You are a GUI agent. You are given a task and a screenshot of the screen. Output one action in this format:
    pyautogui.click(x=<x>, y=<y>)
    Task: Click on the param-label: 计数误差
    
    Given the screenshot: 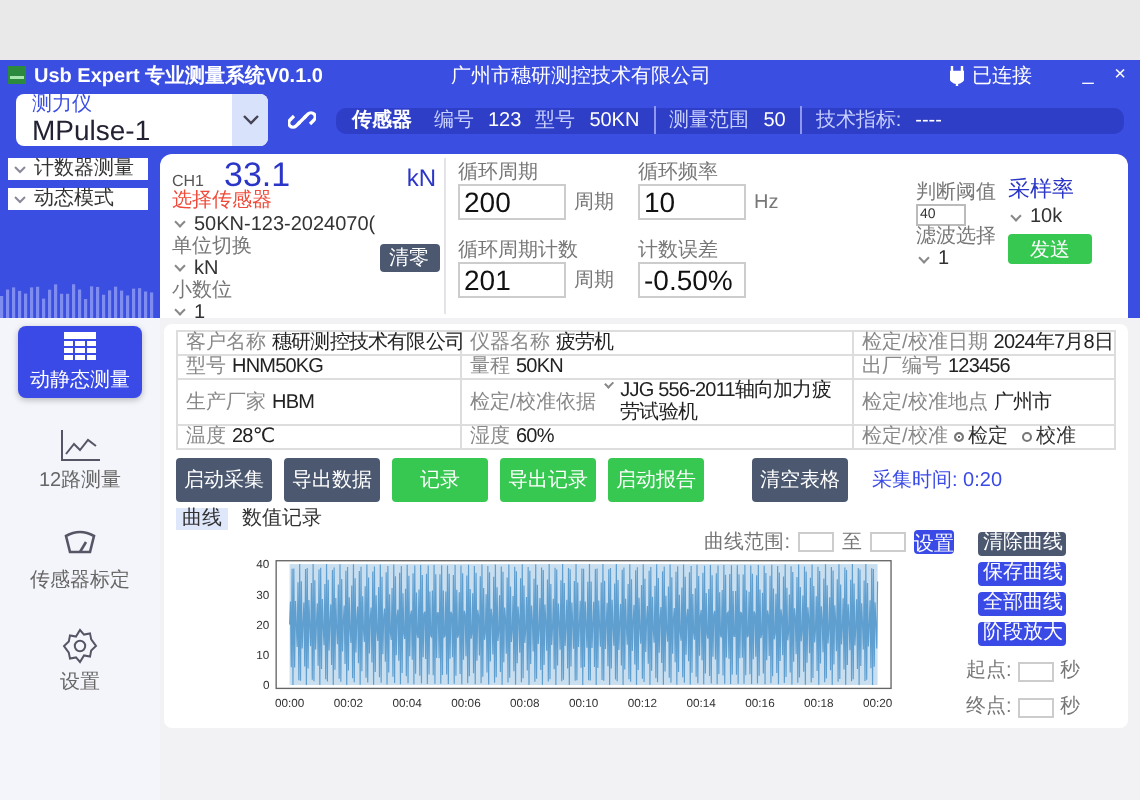 What is the action you would take?
    pyautogui.click(x=678, y=251)
    